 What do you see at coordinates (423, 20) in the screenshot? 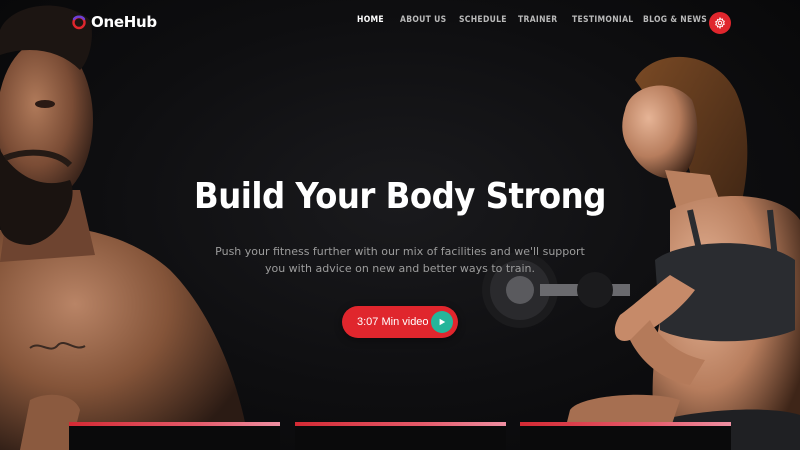
I see `nav-item-about-us: ABOUT US` at bounding box center [423, 20].